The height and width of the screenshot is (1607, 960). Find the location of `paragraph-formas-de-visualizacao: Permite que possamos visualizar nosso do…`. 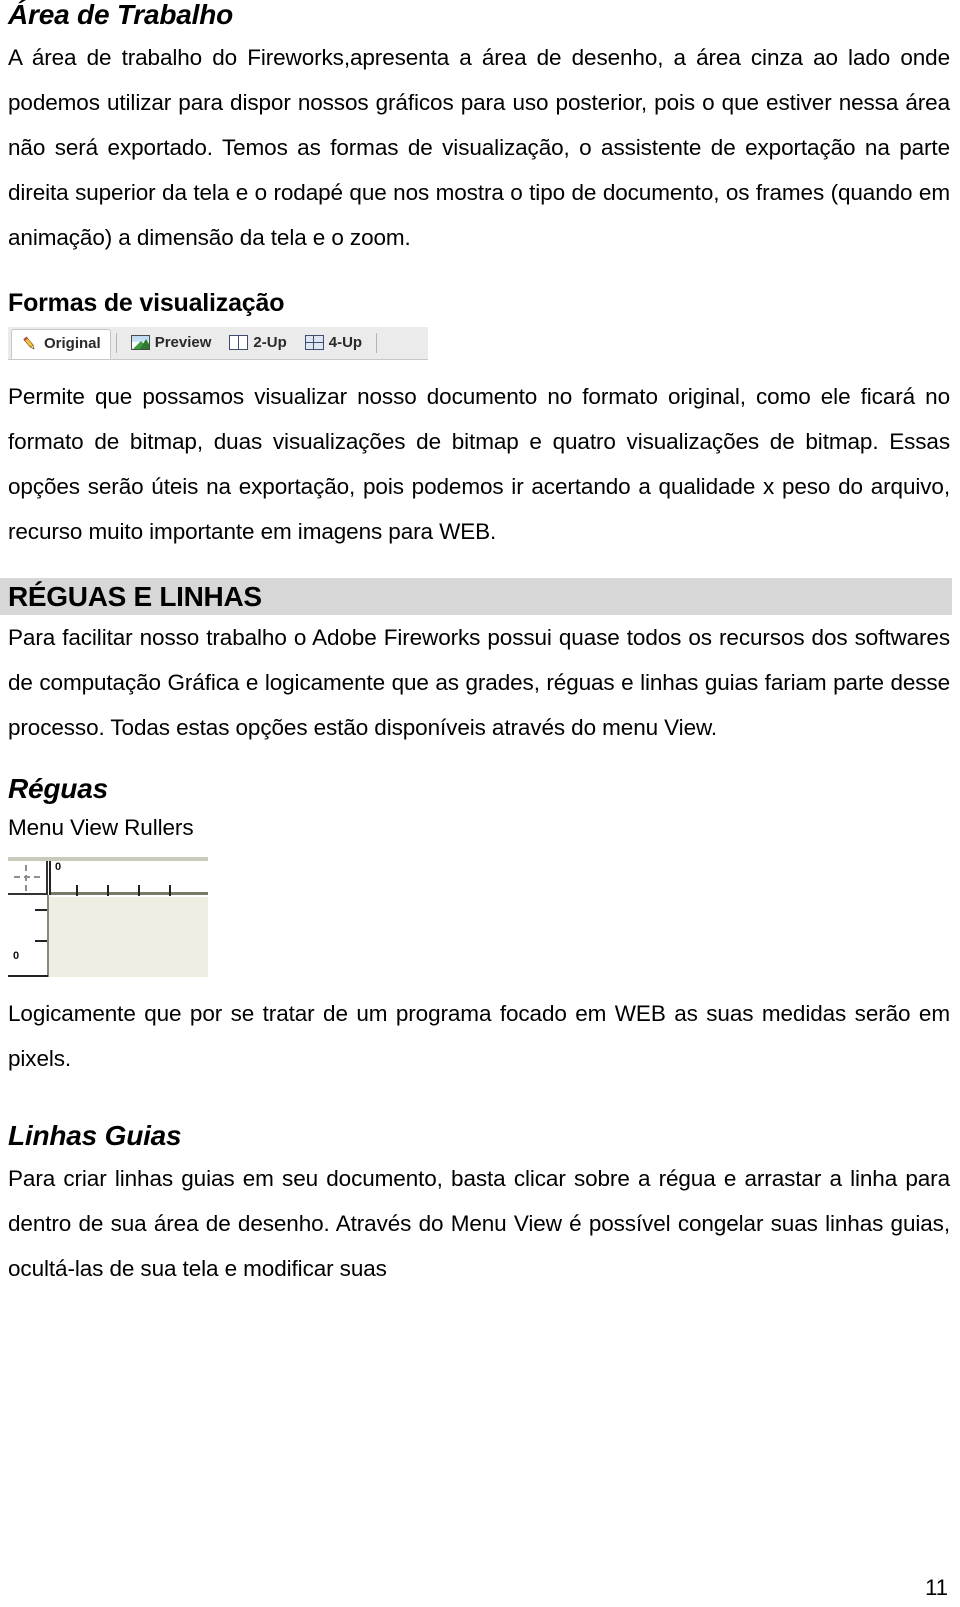

paragraph-formas-de-visualizacao: Permite que possamos visualizar nosso do… is located at coordinates (479, 463).